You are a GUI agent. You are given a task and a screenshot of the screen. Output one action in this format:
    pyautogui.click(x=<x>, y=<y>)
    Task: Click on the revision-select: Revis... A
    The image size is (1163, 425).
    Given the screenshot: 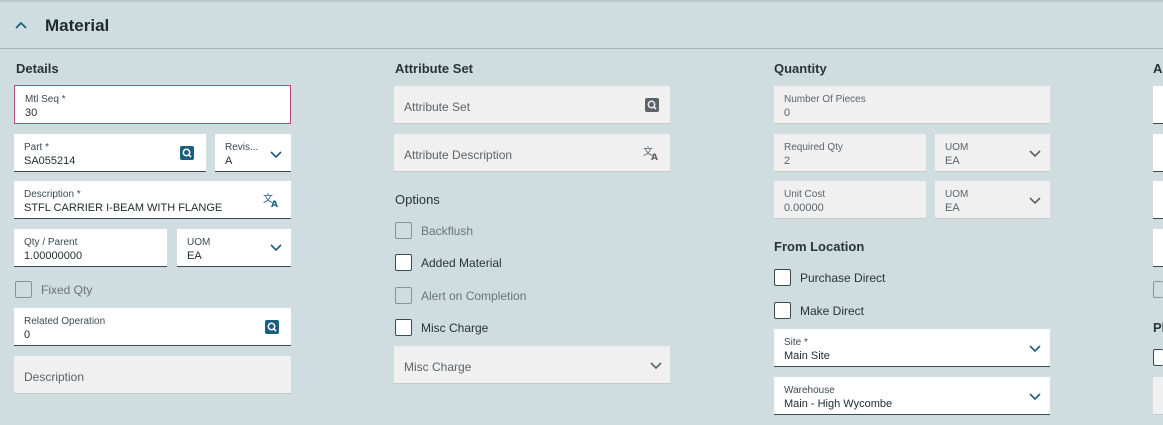 What is the action you would take?
    pyautogui.click(x=253, y=153)
    